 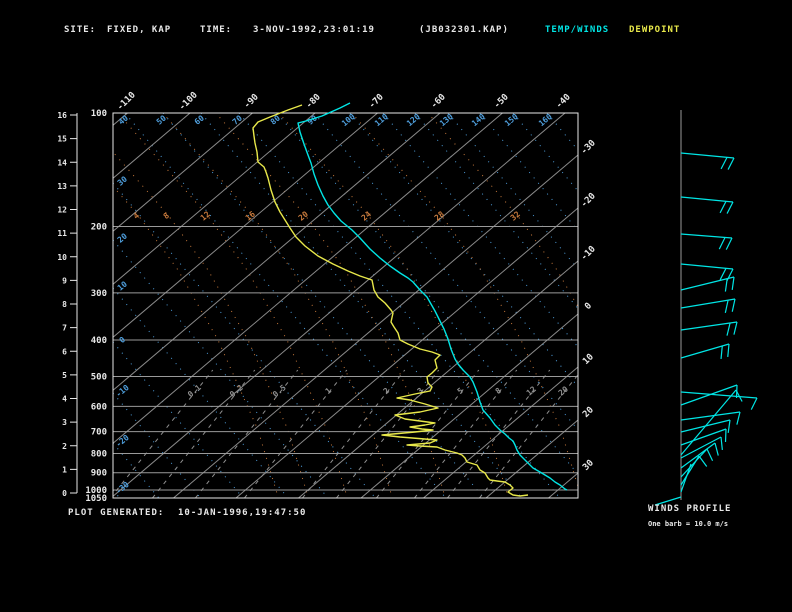 I want to click on svg-text: 11, so click(x=62, y=233).